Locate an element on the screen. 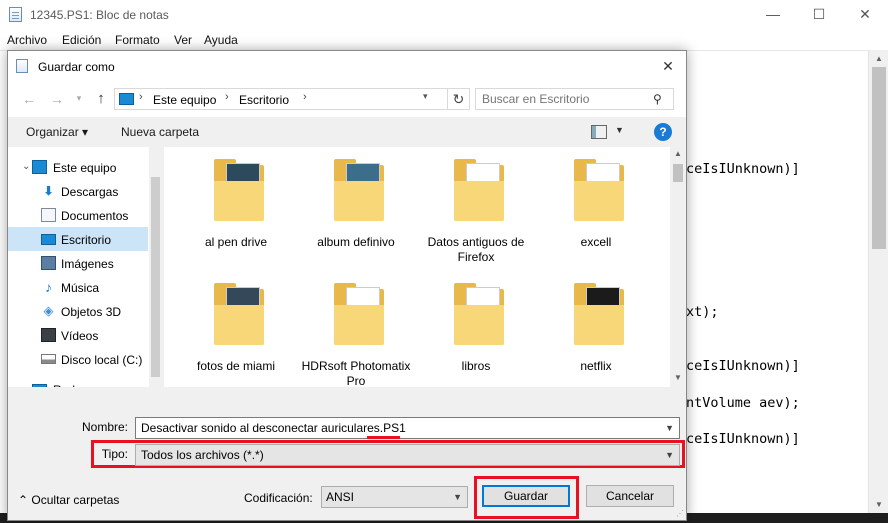  breadcrumb-este-equipo: Este equipo is located at coordinates (184, 100).